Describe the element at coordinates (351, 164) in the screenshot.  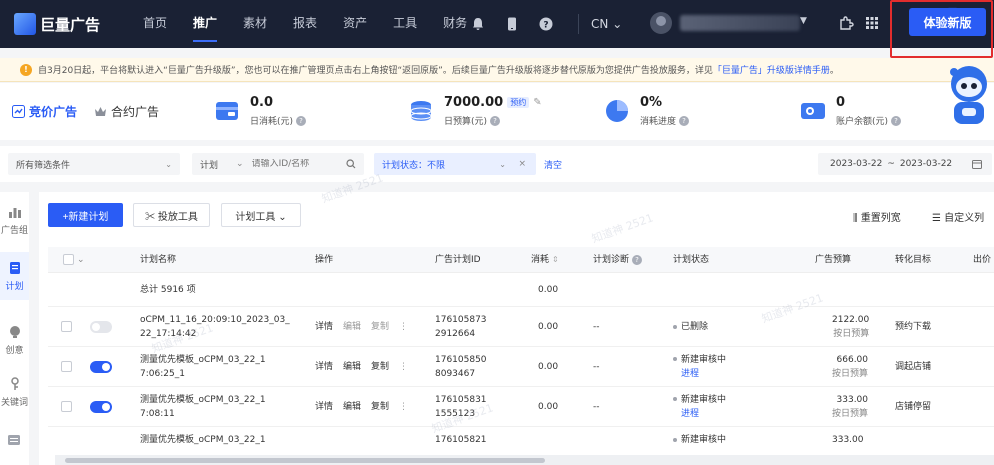
I see `search-icon` at that location.